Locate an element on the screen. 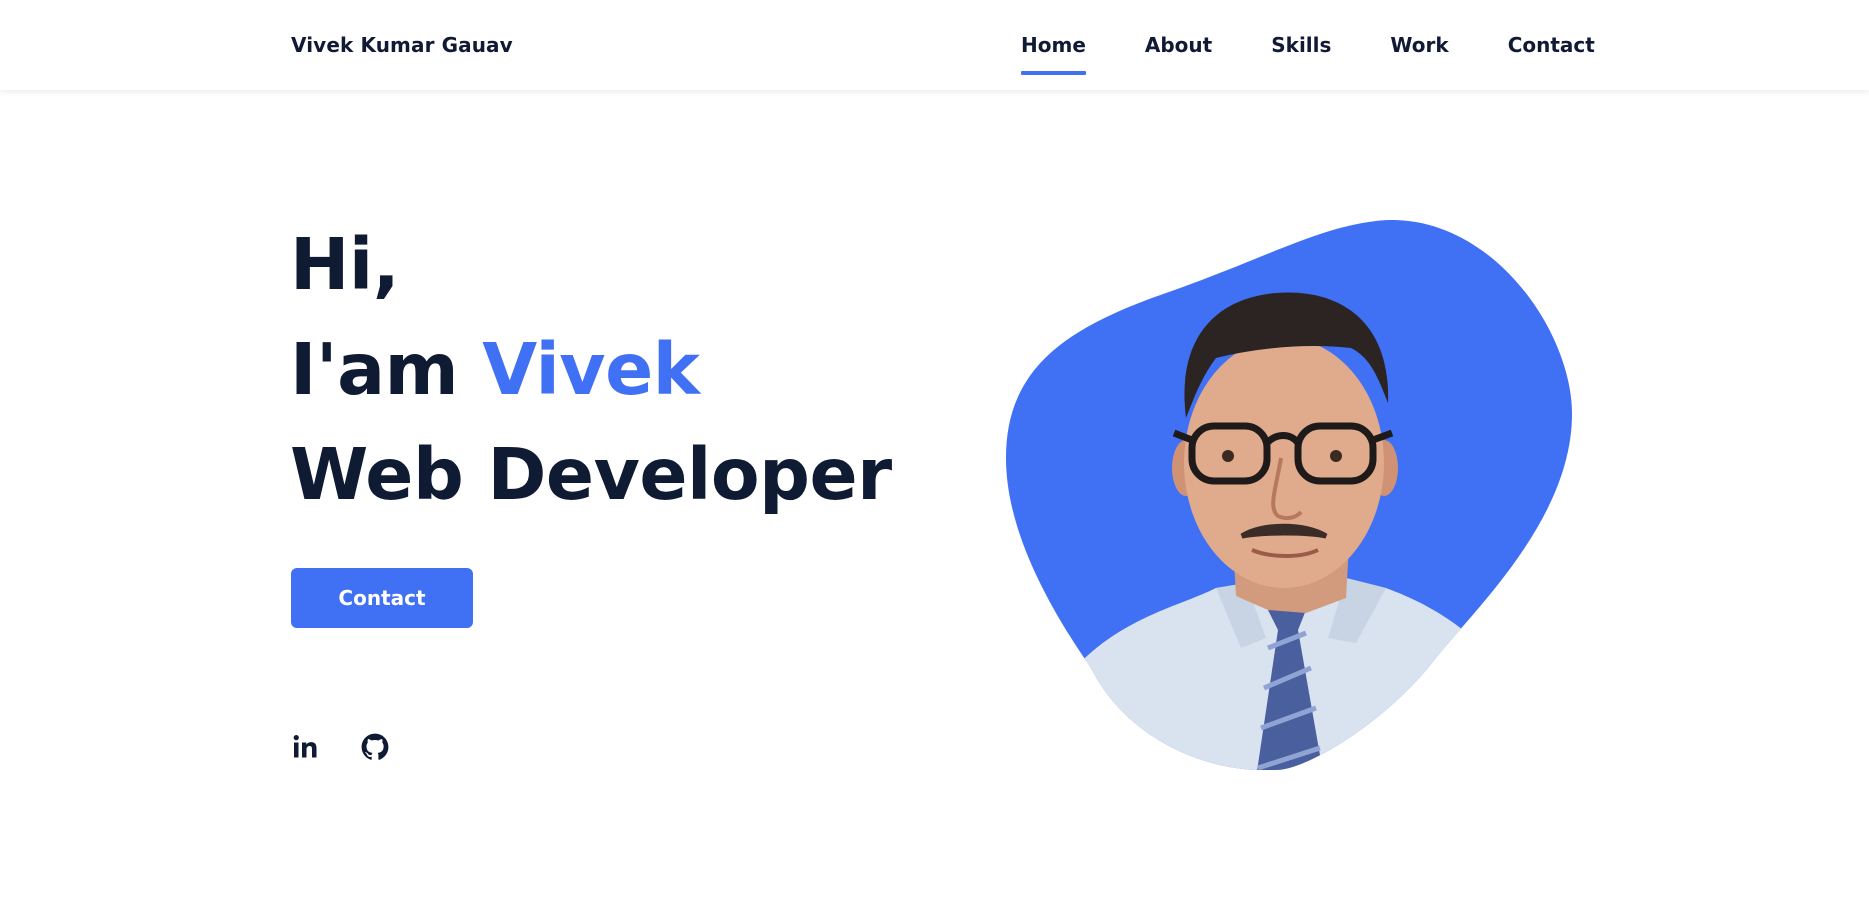 The width and height of the screenshot is (1869, 913). nav-contact: Contact is located at coordinates (1551, 45).